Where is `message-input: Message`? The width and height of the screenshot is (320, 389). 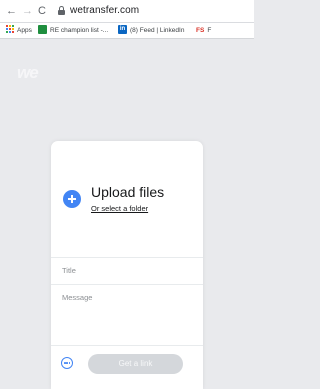 message-input: Message is located at coordinates (77, 297).